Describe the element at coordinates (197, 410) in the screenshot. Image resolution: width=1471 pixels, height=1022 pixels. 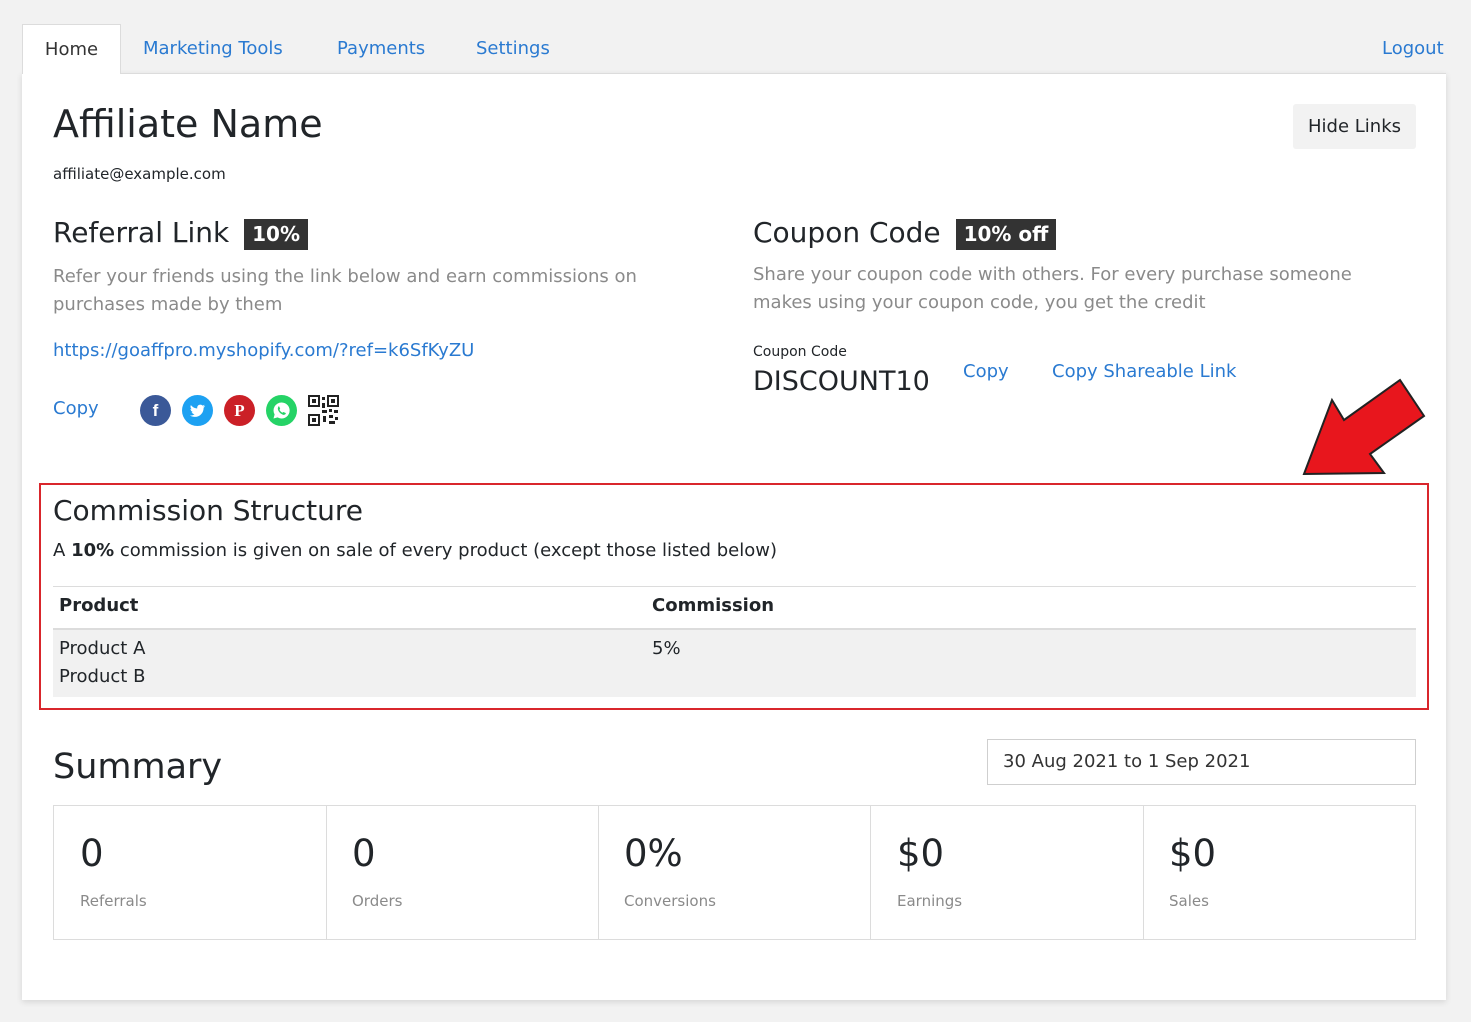
I see `twitter-icon` at that location.